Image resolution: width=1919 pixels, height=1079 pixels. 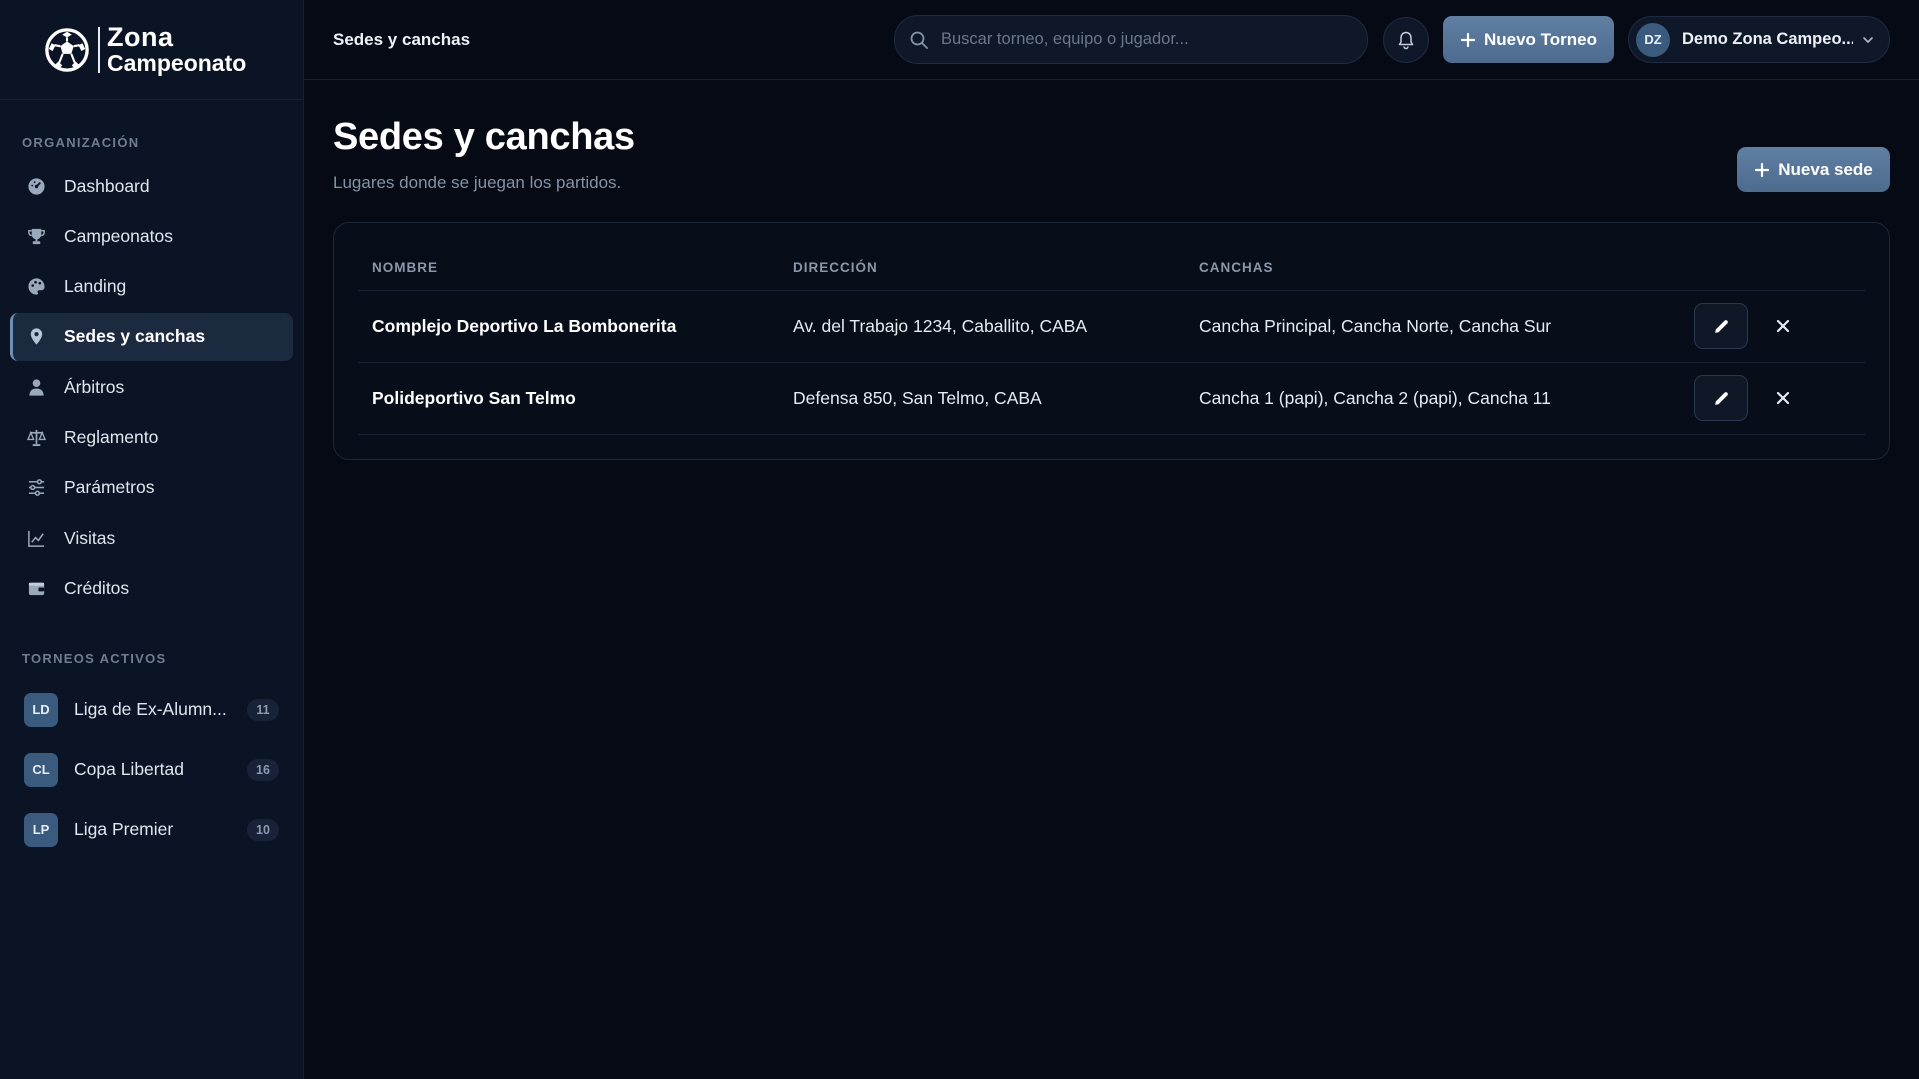 What do you see at coordinates (135, 336) in the screenshot?
I see `sidebar-item-label: Sedes y canchas` at bounding box center [135, 336].